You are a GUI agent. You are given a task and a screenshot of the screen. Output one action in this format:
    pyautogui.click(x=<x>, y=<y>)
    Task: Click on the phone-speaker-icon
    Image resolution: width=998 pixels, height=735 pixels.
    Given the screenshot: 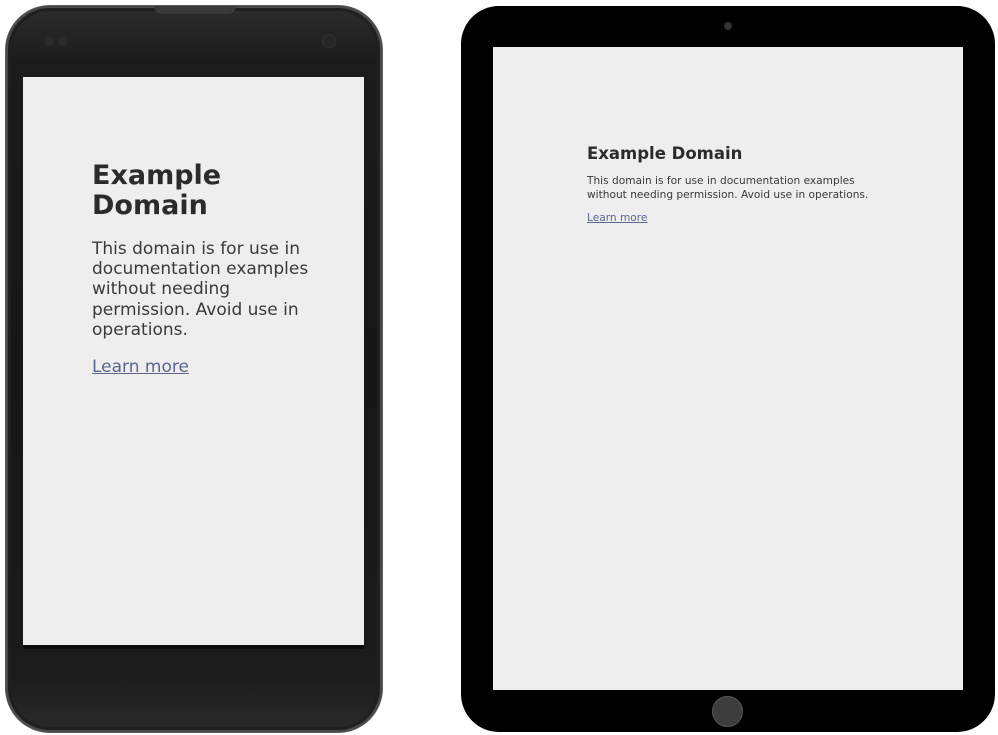 What is the action you would take?
    pyautogui.click(x=195, y=10)
    